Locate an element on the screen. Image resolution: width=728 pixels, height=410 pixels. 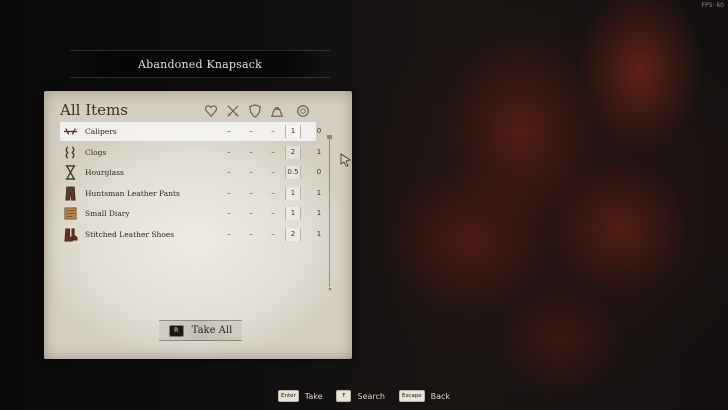
container-title: Abandoned Knapsack is located at coordinates (200, 64).